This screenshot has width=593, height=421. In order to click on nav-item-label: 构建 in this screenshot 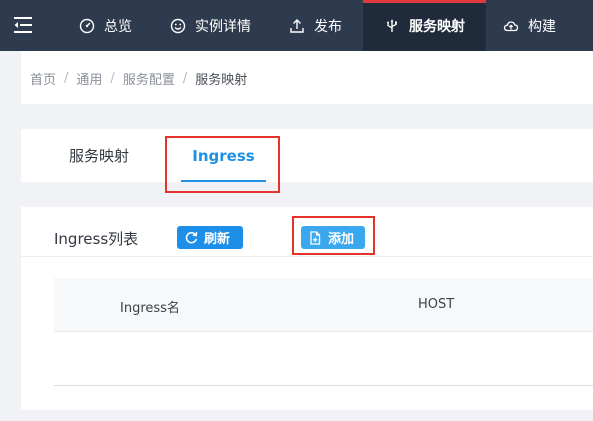, I will do `click(542, 26)`.